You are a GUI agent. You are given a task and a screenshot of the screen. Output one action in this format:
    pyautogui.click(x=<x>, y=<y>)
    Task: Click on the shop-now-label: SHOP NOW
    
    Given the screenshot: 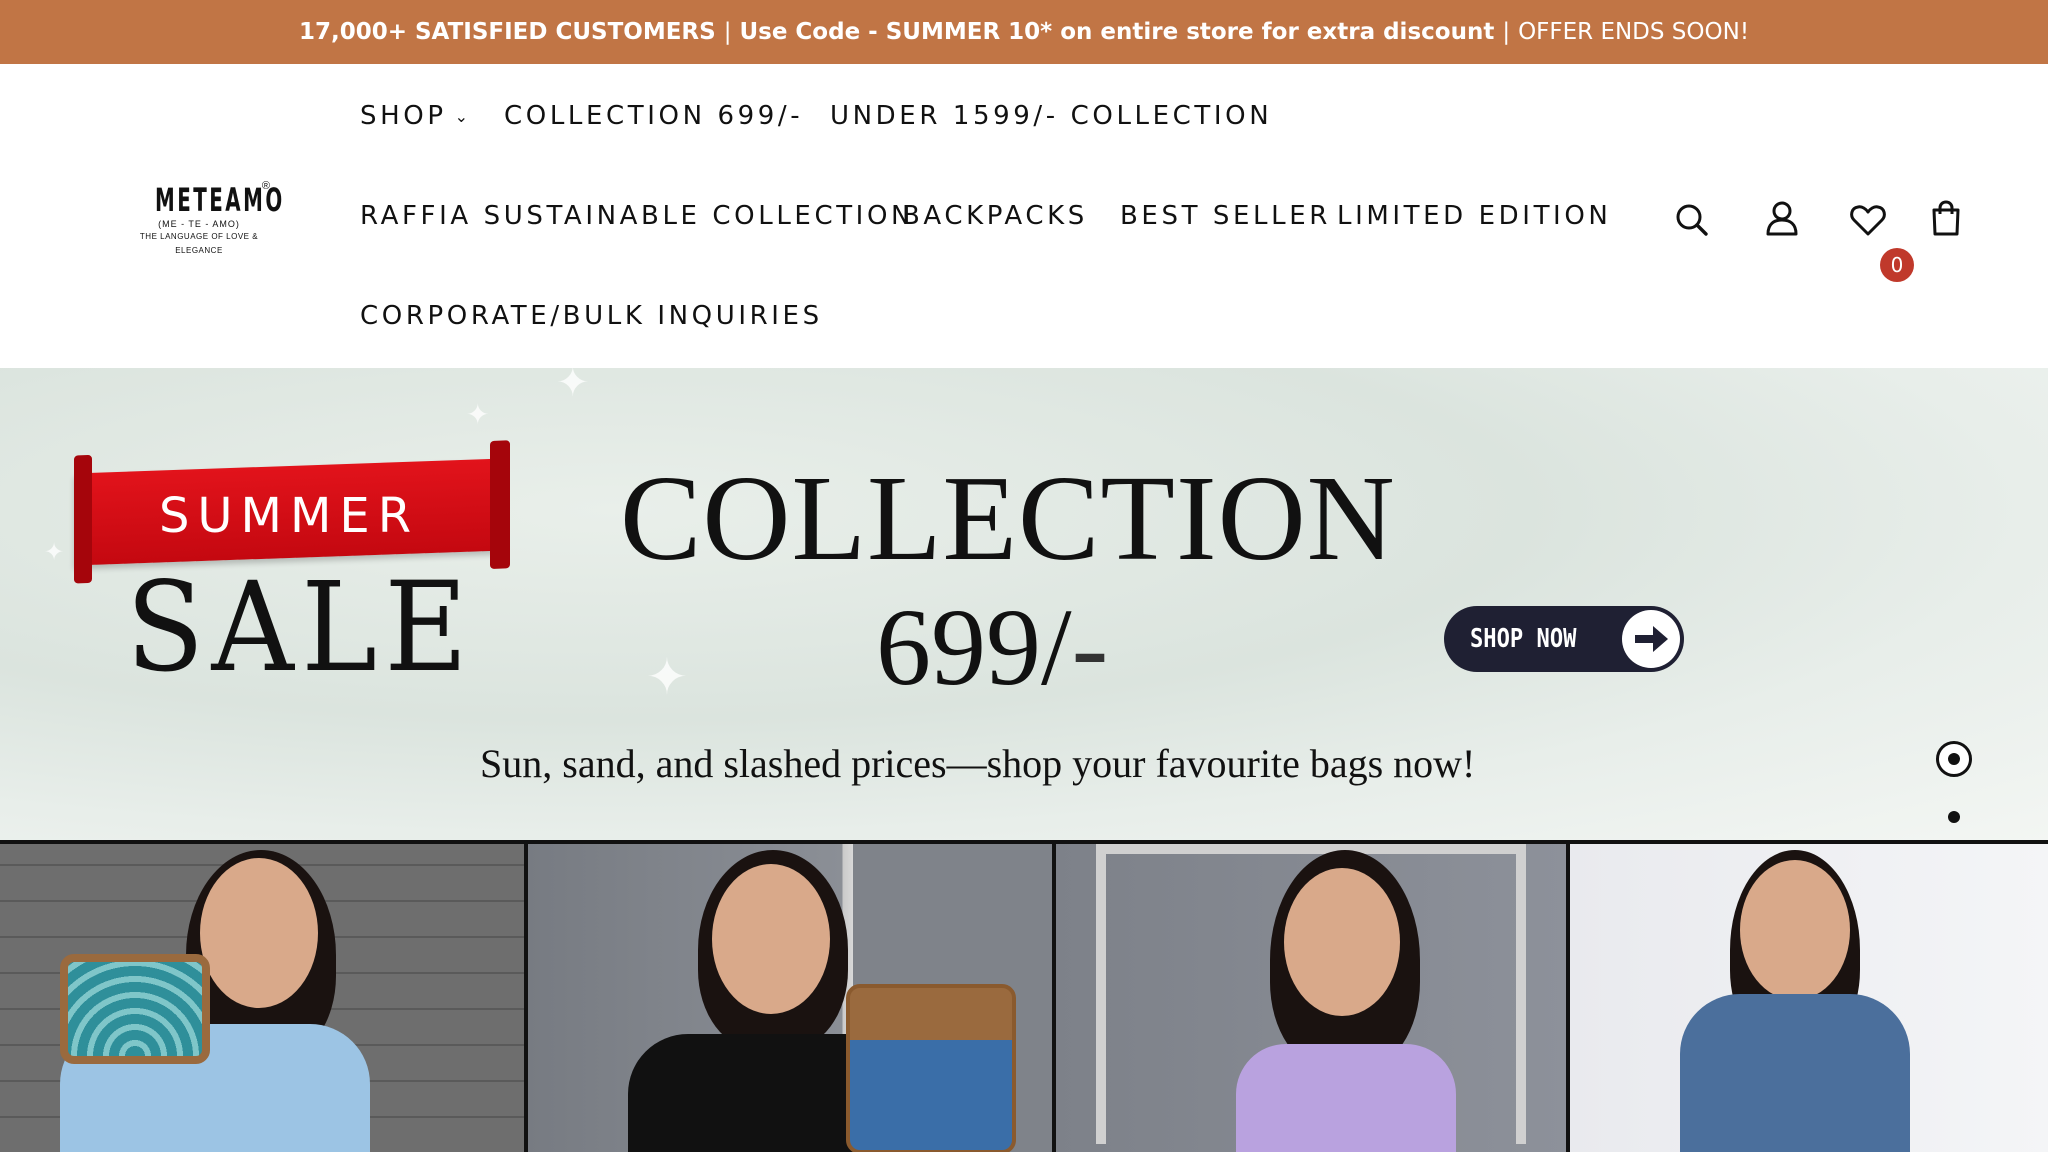 What is the action you would take?
    pyautogui.click(x=1523, y=639)
    